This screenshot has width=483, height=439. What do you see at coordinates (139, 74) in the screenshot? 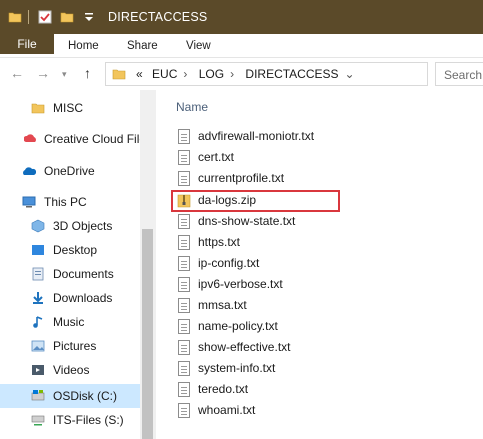
I see `breadcrumb-overflow: «` at bounding box center [139, 74].